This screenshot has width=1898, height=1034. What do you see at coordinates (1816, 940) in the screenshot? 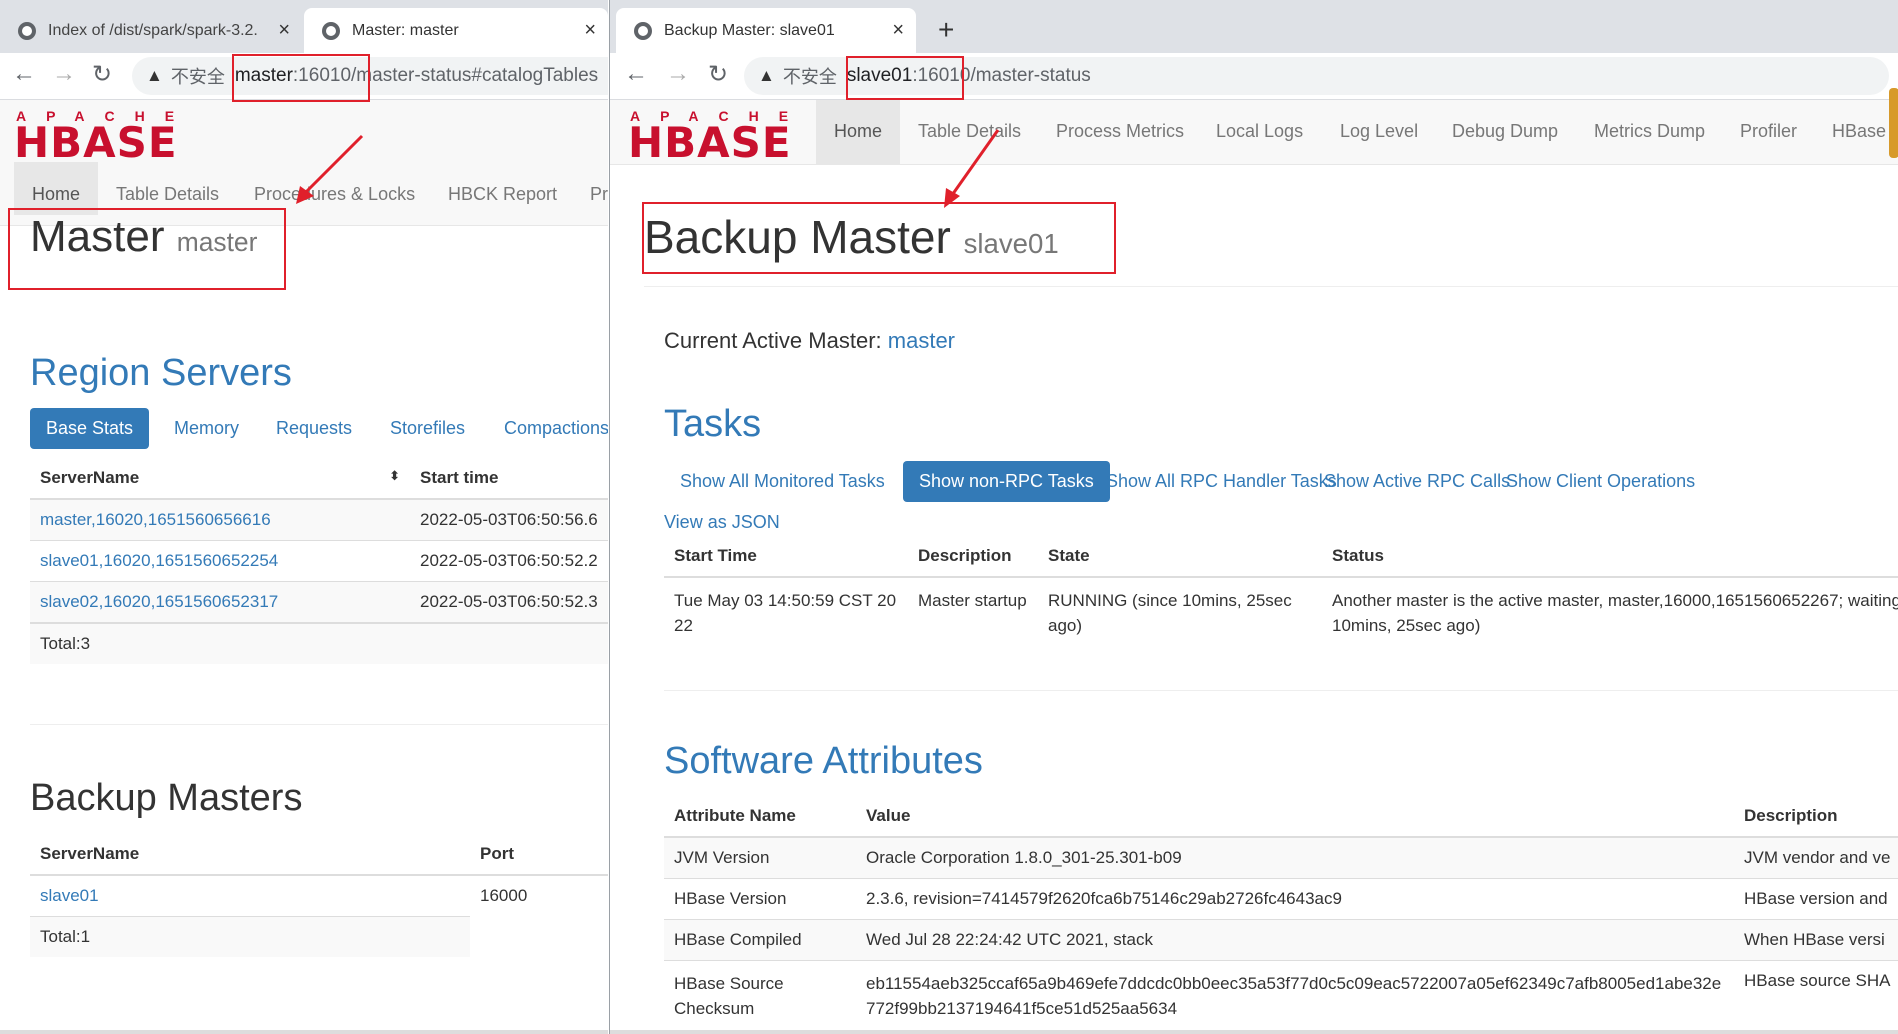
I see `attribute-description: When HBase versi` at bounding box center [1816, 940].